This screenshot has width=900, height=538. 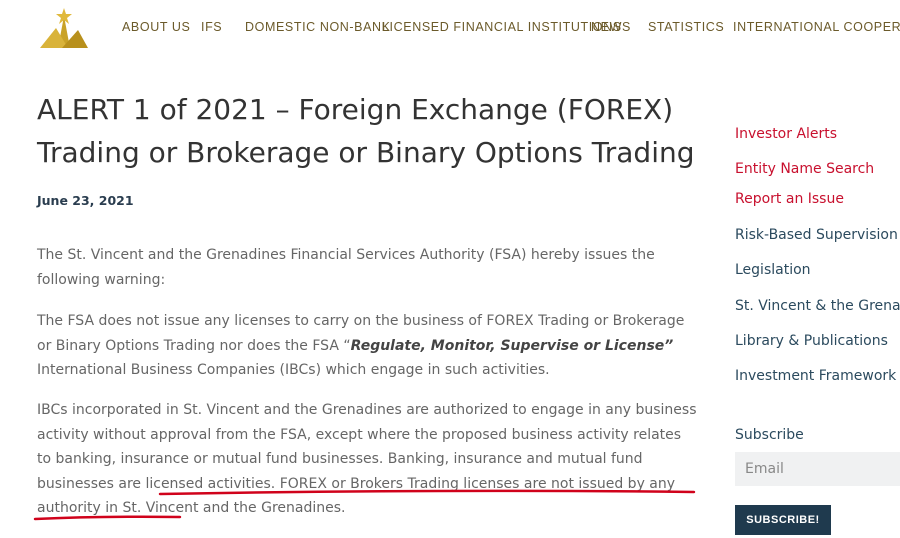 I want to click on nav-statistics: STATISTICS, so click(x=686, y=27).